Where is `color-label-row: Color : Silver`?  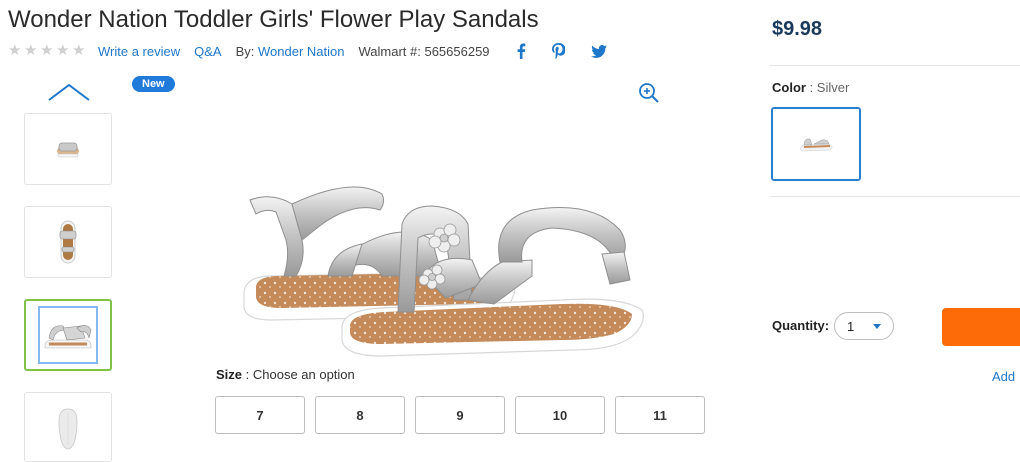
color-label-row: Color : Silver is located at coordinates (810, 87).